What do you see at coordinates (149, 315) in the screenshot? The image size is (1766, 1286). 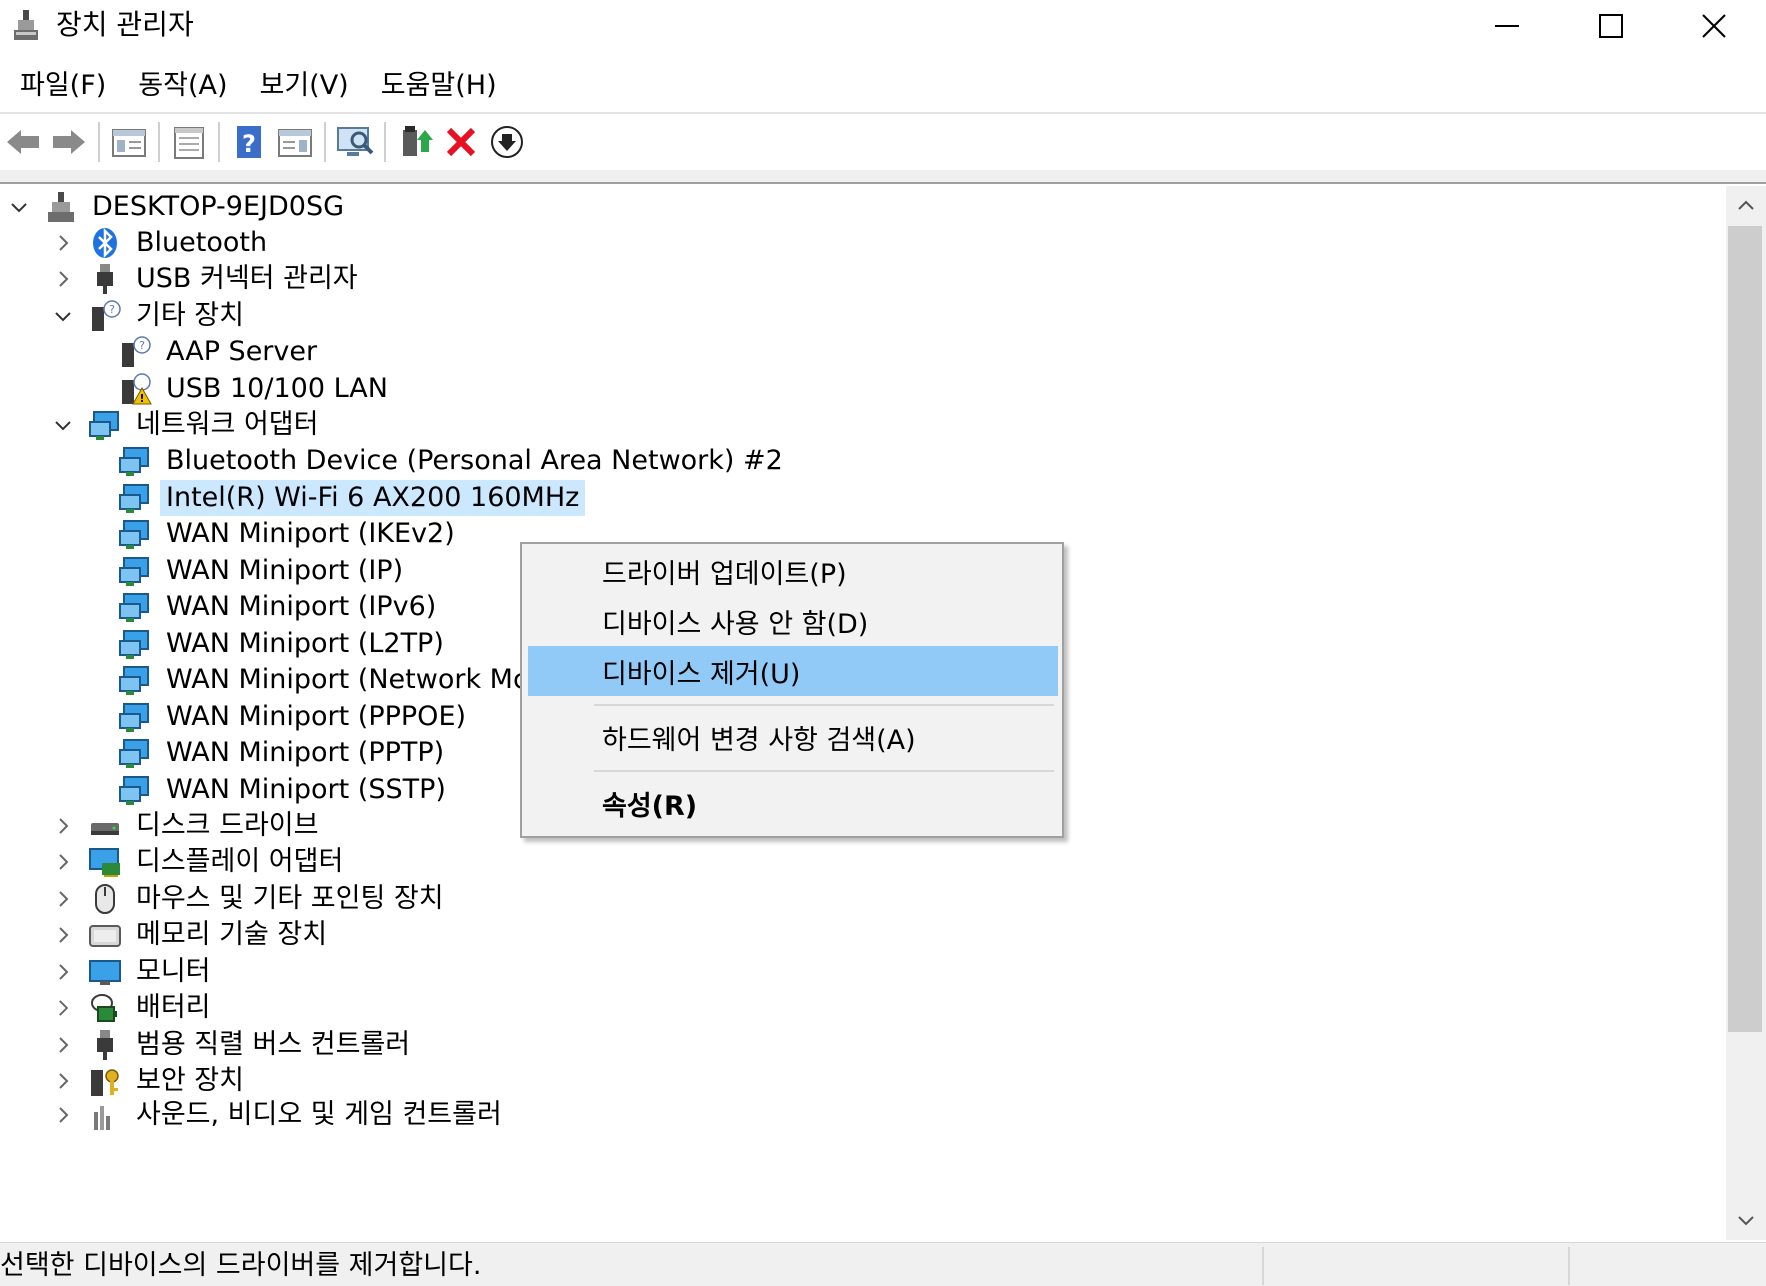 I see `tree-category-other-devices: ? 기타 장치` at bounding box center [149, 315].